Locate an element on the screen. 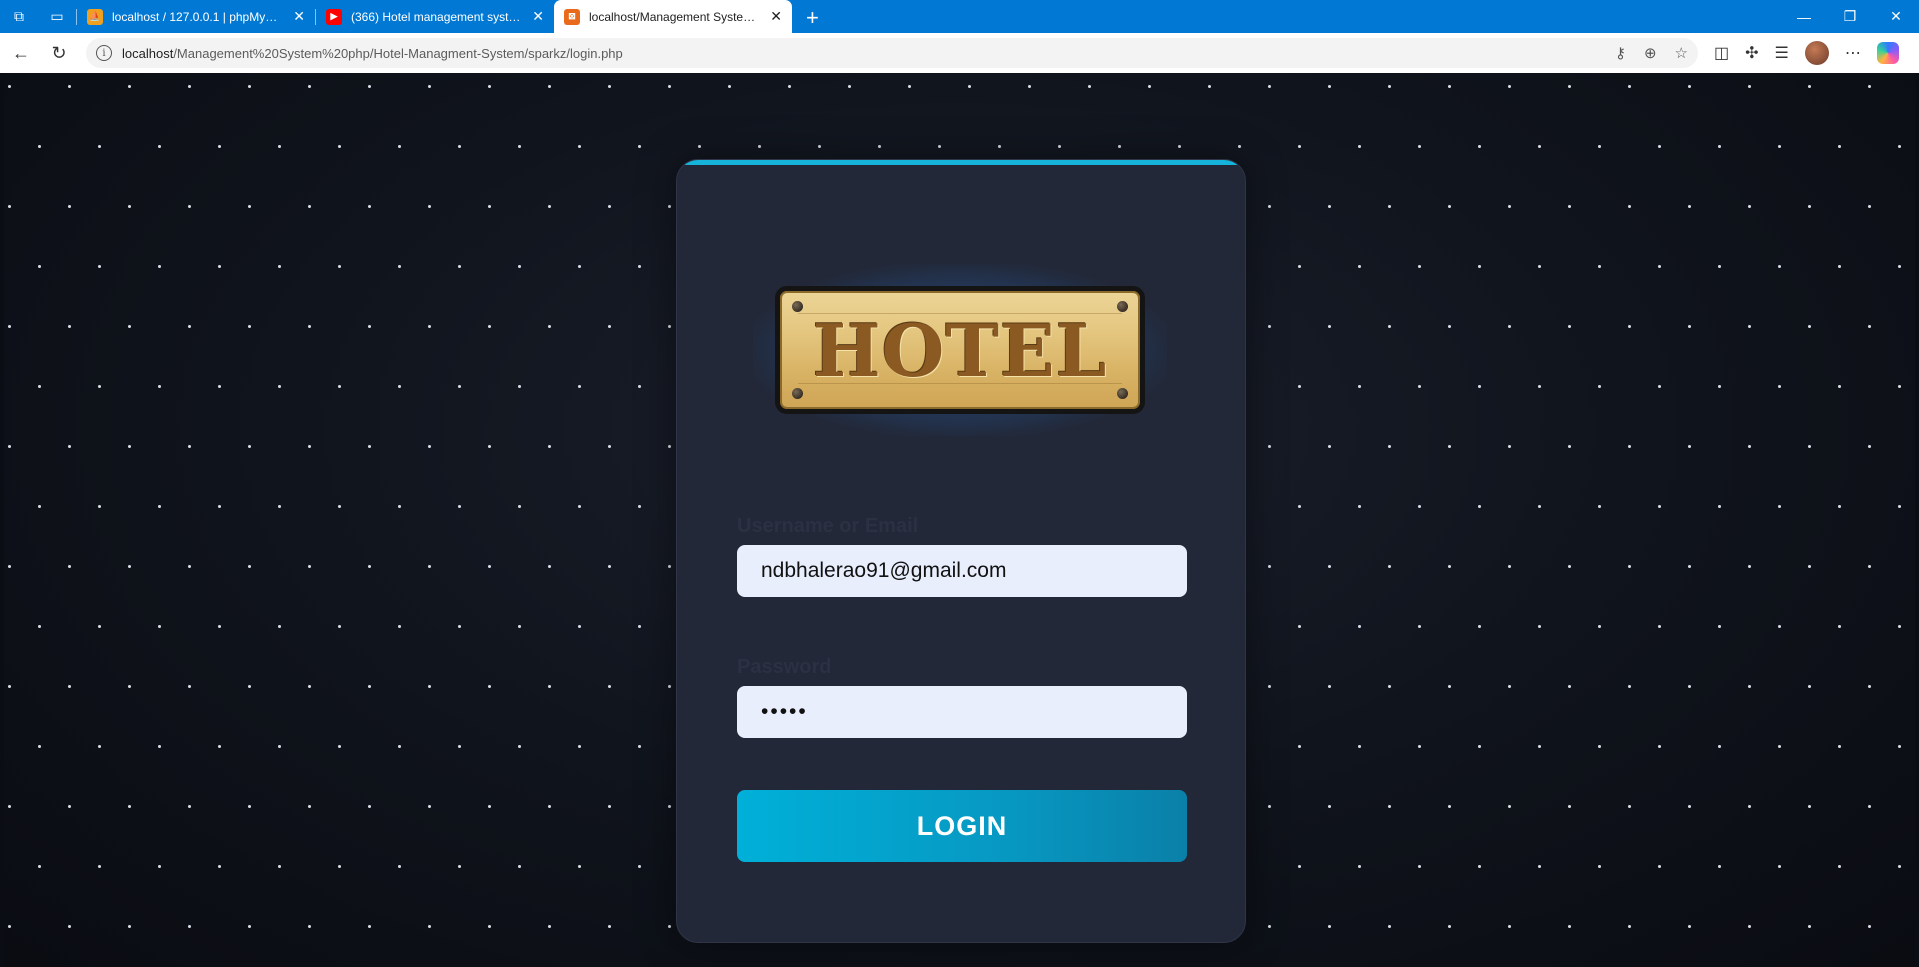 This screenshot has width=1919, height=967. new-tab-button: + is located at coordinates (812, 18).